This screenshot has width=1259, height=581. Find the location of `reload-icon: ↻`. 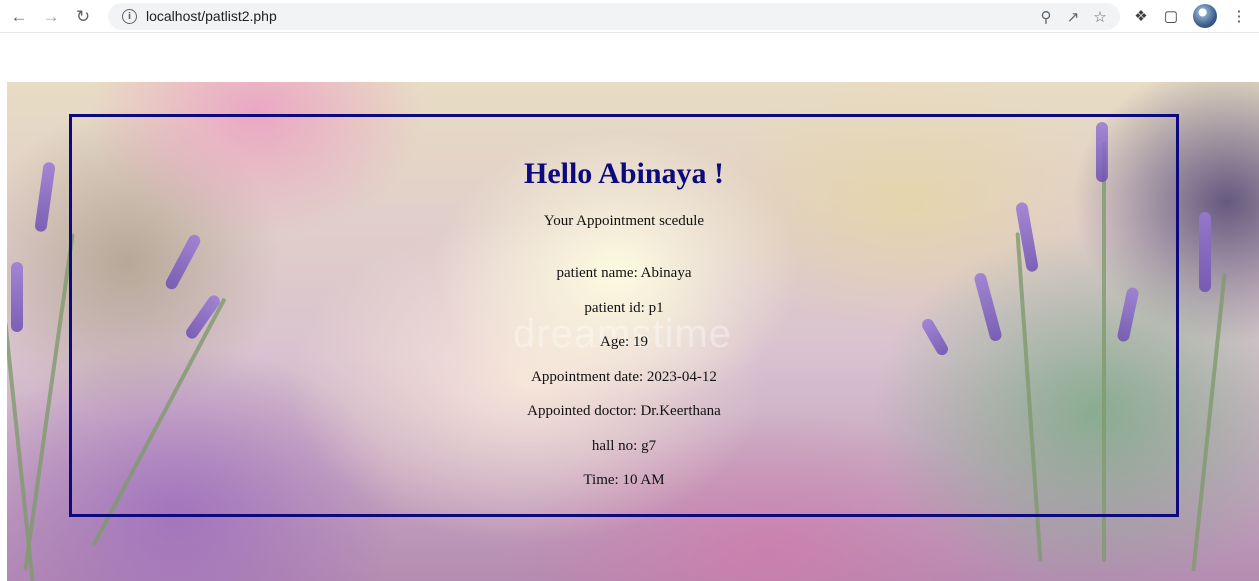

reload-icon: ↻ is located at coordinates (83, 16).